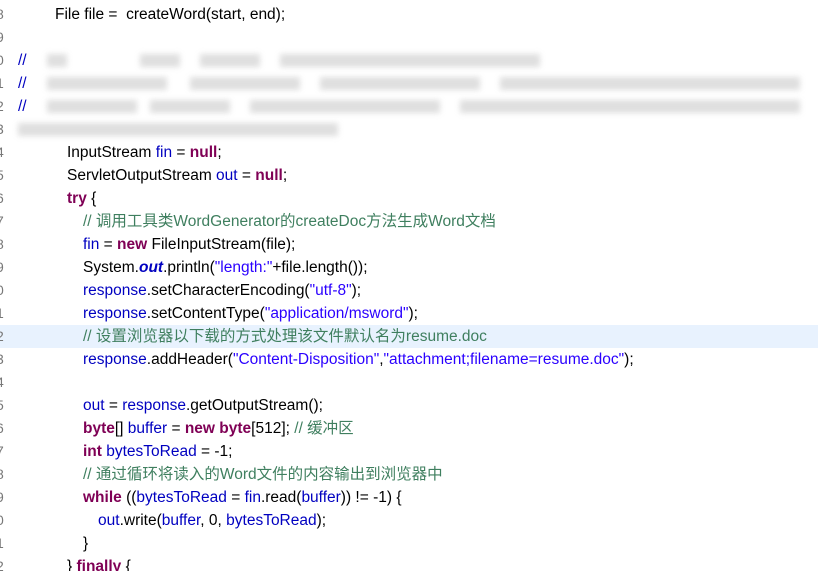 This screenshot has width=818, height=571. Describe the element at coordinates (330, 290) in the screenshot. I see `string-literal: "utf-8"` at that location.